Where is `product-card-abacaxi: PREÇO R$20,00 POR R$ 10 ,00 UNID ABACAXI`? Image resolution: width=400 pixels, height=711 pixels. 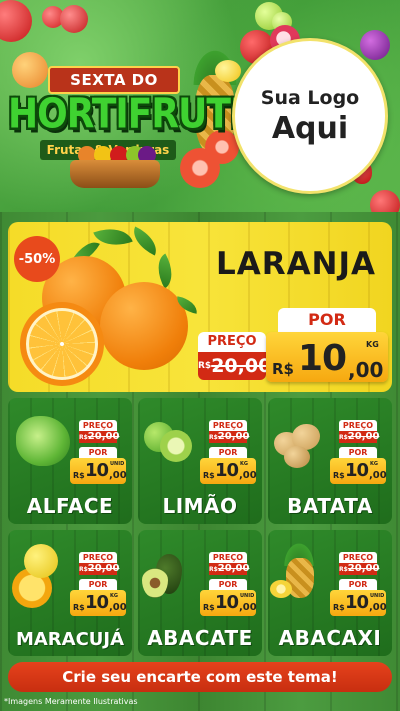
product-card-abacaxi: PREÇO R$20,00 POR R$ 10 ,00 UNID ABACAXI is located at coordinates (330, 593).